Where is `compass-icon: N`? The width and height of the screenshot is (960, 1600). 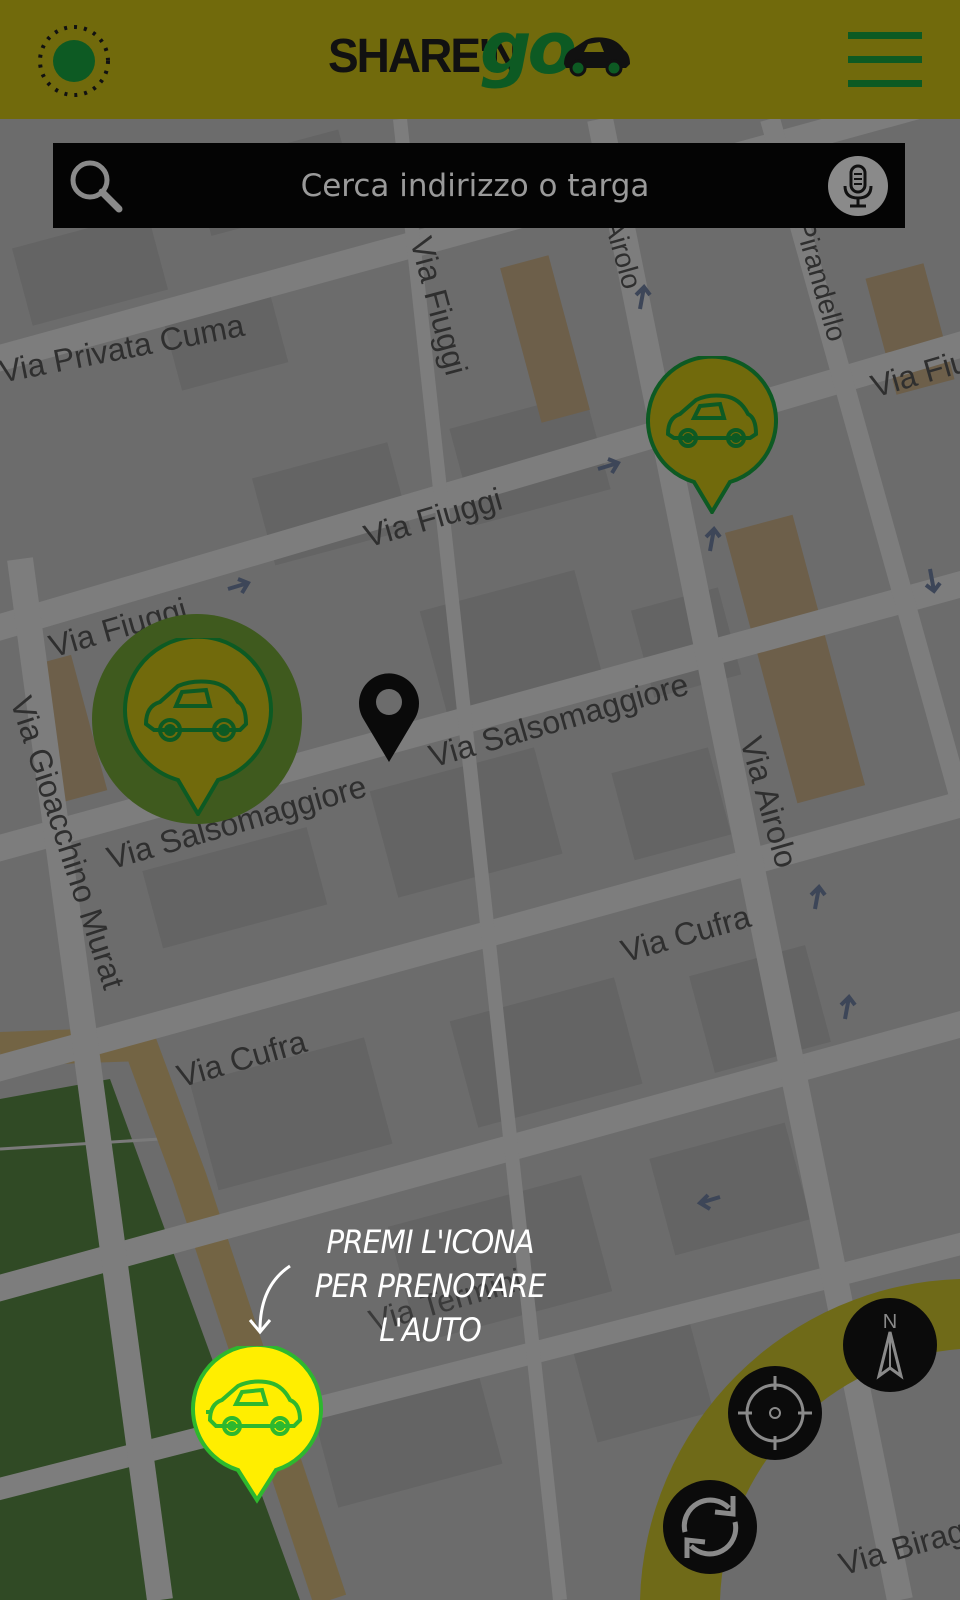
compass-icon: N is located at coordinates (890, 1345).